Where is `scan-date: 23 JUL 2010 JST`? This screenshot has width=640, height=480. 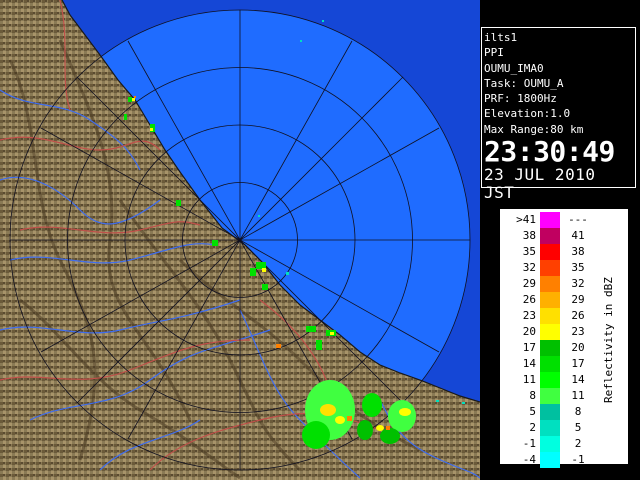
scan-date: 23 JUL 2010 JST is located at coordinates (540, 184).